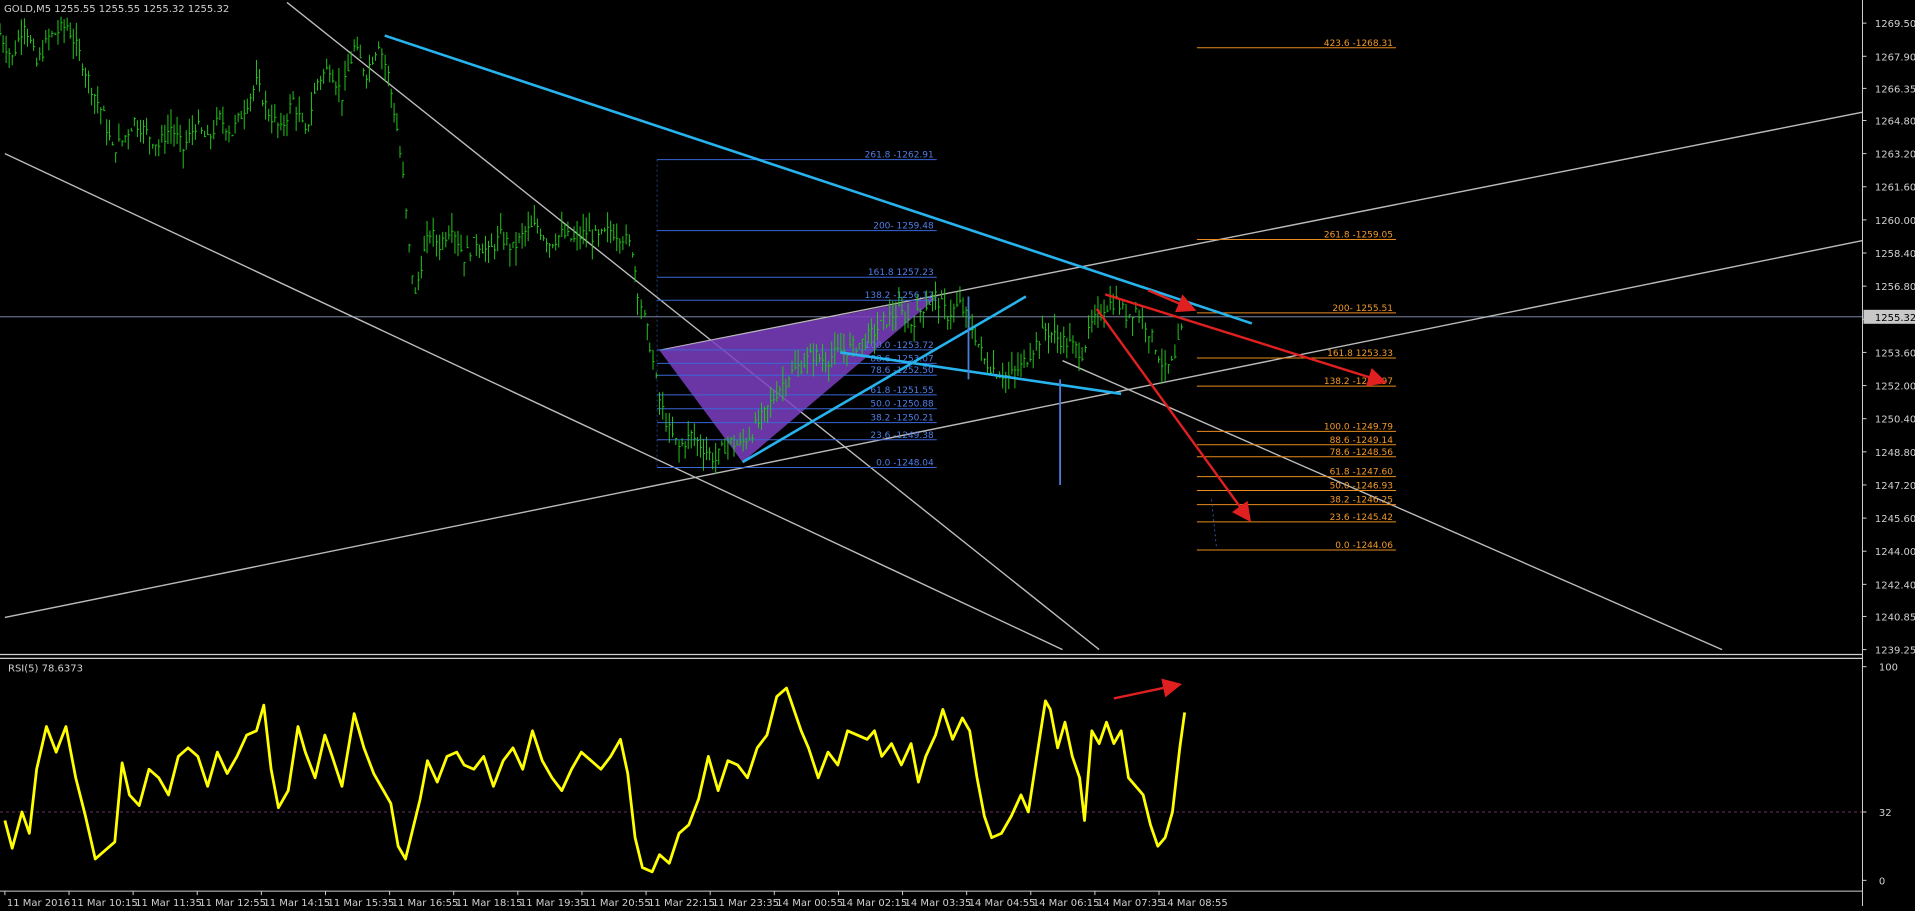 This screenshot has height=911, width=1915. Describe the element at coordinates (425, 902) in the screenshot. I see `time-tick-label: 11 Mar 16:55` at that location.